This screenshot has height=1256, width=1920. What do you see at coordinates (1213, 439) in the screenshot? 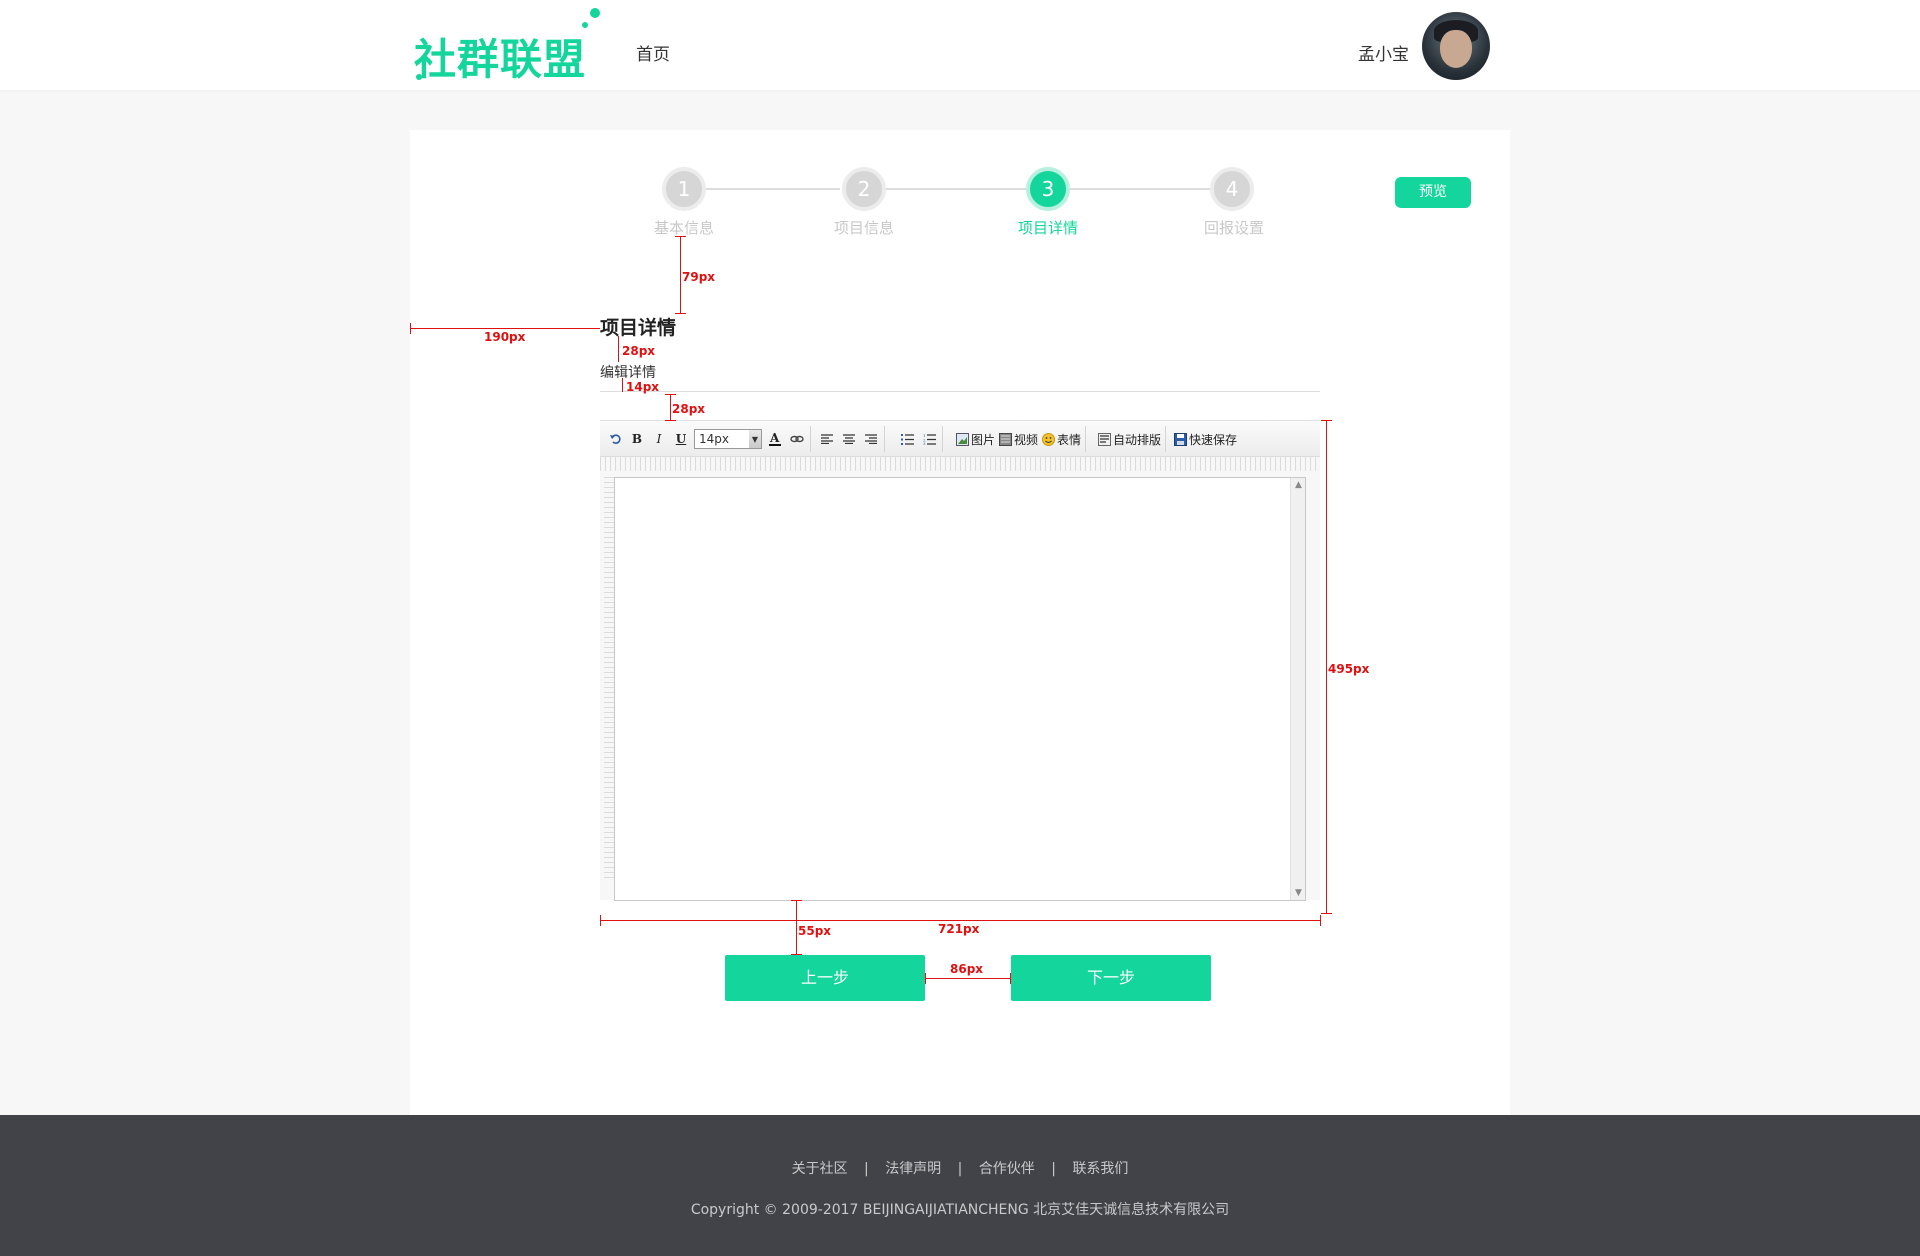
I see `quick-save-label: 快速保存` at bounding box center [1213, 439].